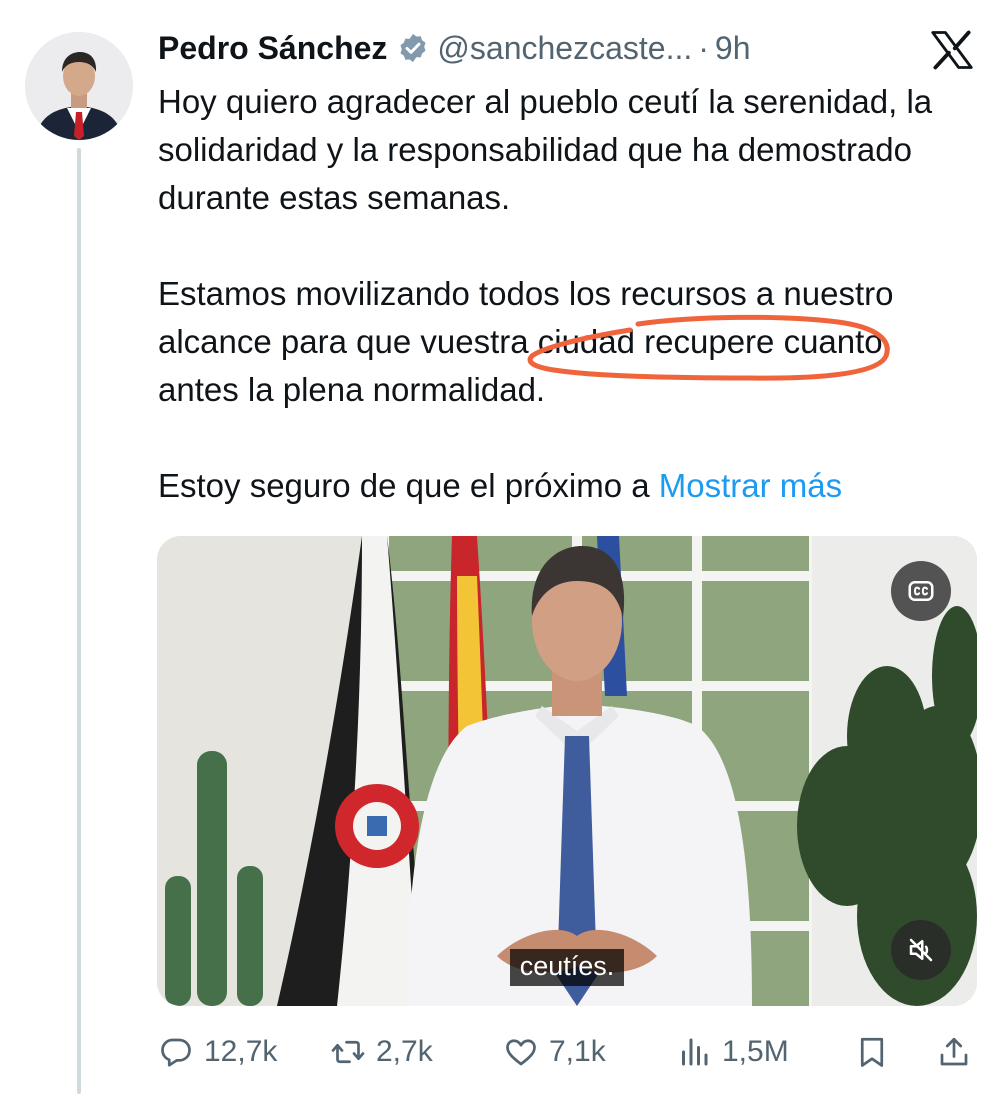 This screenshot has width=1000, height=1094. I want to click on reply-button: 12,7k, so click(217, 1052).